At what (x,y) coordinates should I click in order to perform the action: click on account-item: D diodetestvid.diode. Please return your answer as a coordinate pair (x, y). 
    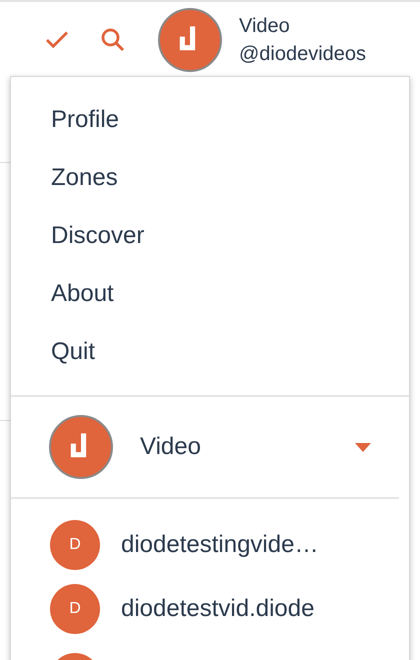
    Looking at the image, I should click on (210, 609).